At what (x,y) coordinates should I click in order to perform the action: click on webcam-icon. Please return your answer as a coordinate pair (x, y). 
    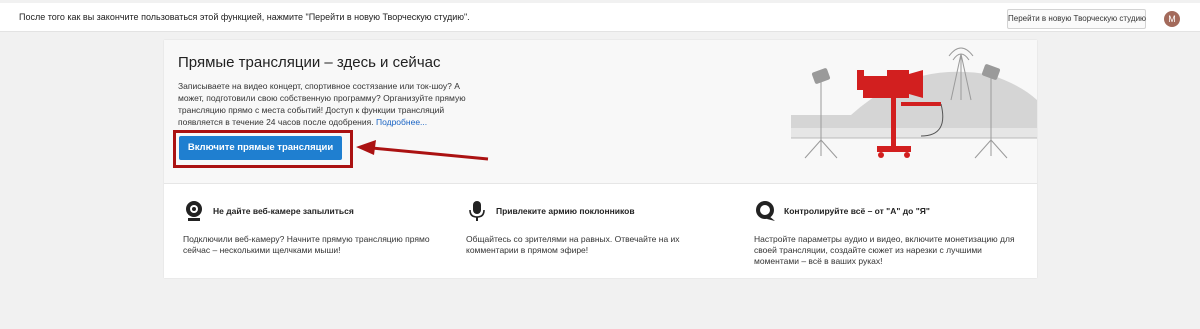
    Looking at the image, I should click on (194, 211).